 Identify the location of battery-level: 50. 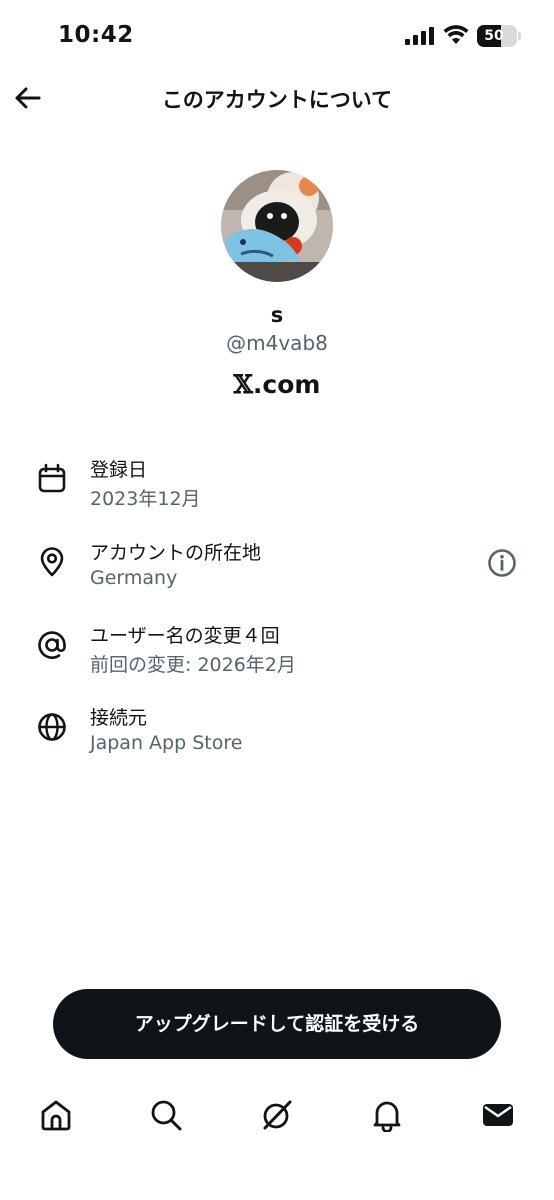
(494, 36).